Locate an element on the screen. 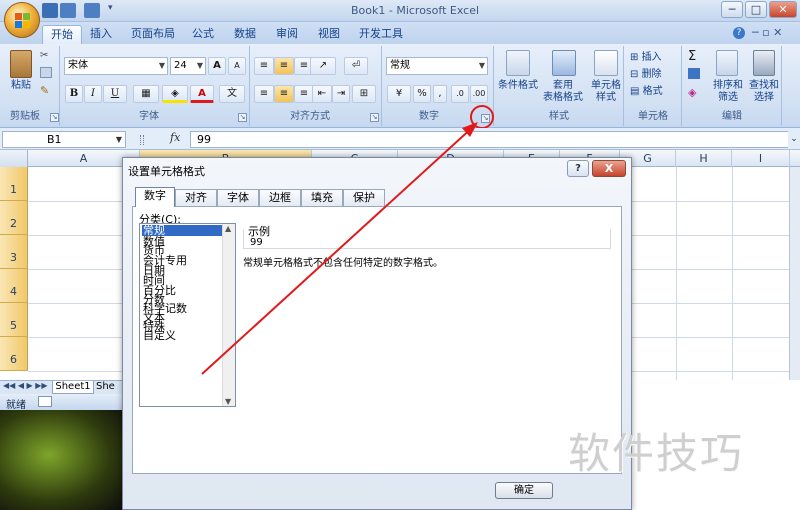  tab-number: 数字 is located at coordinates (155, 197).